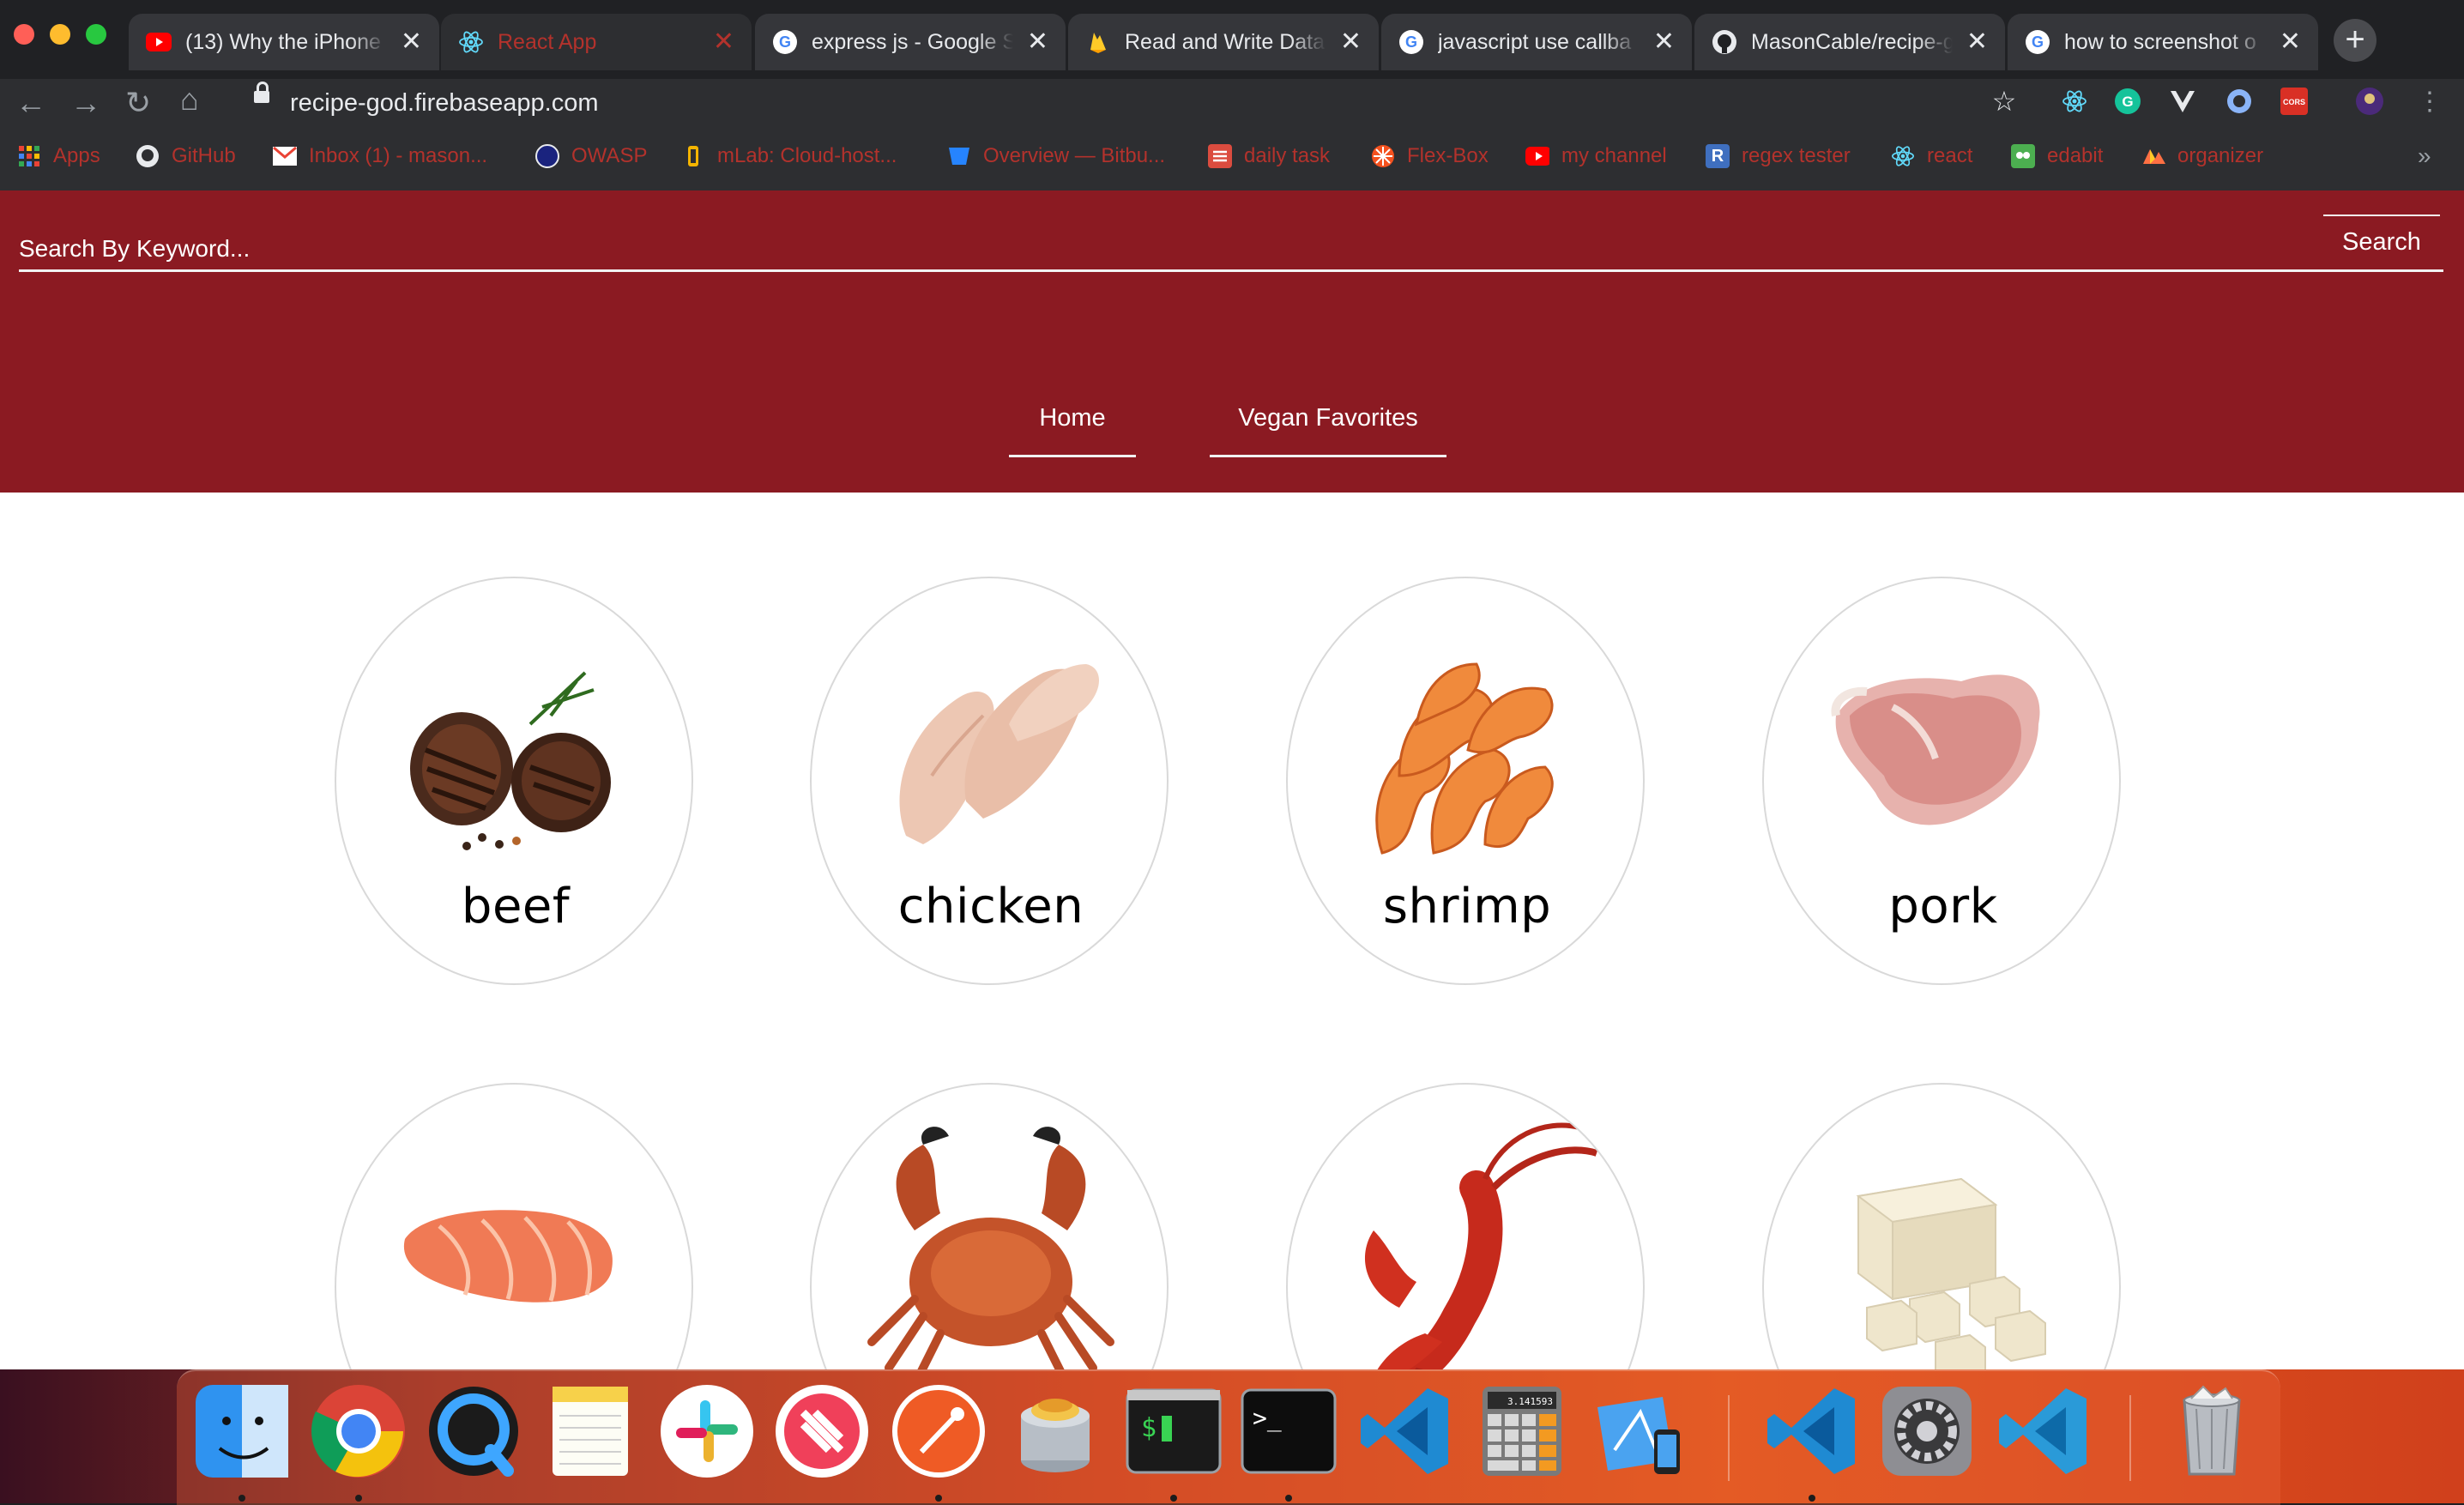 This screenshot has width=2464, height=1505. Describe the element at coordinates (471, 42) in the screenshot. I see `react-icon` at that location.